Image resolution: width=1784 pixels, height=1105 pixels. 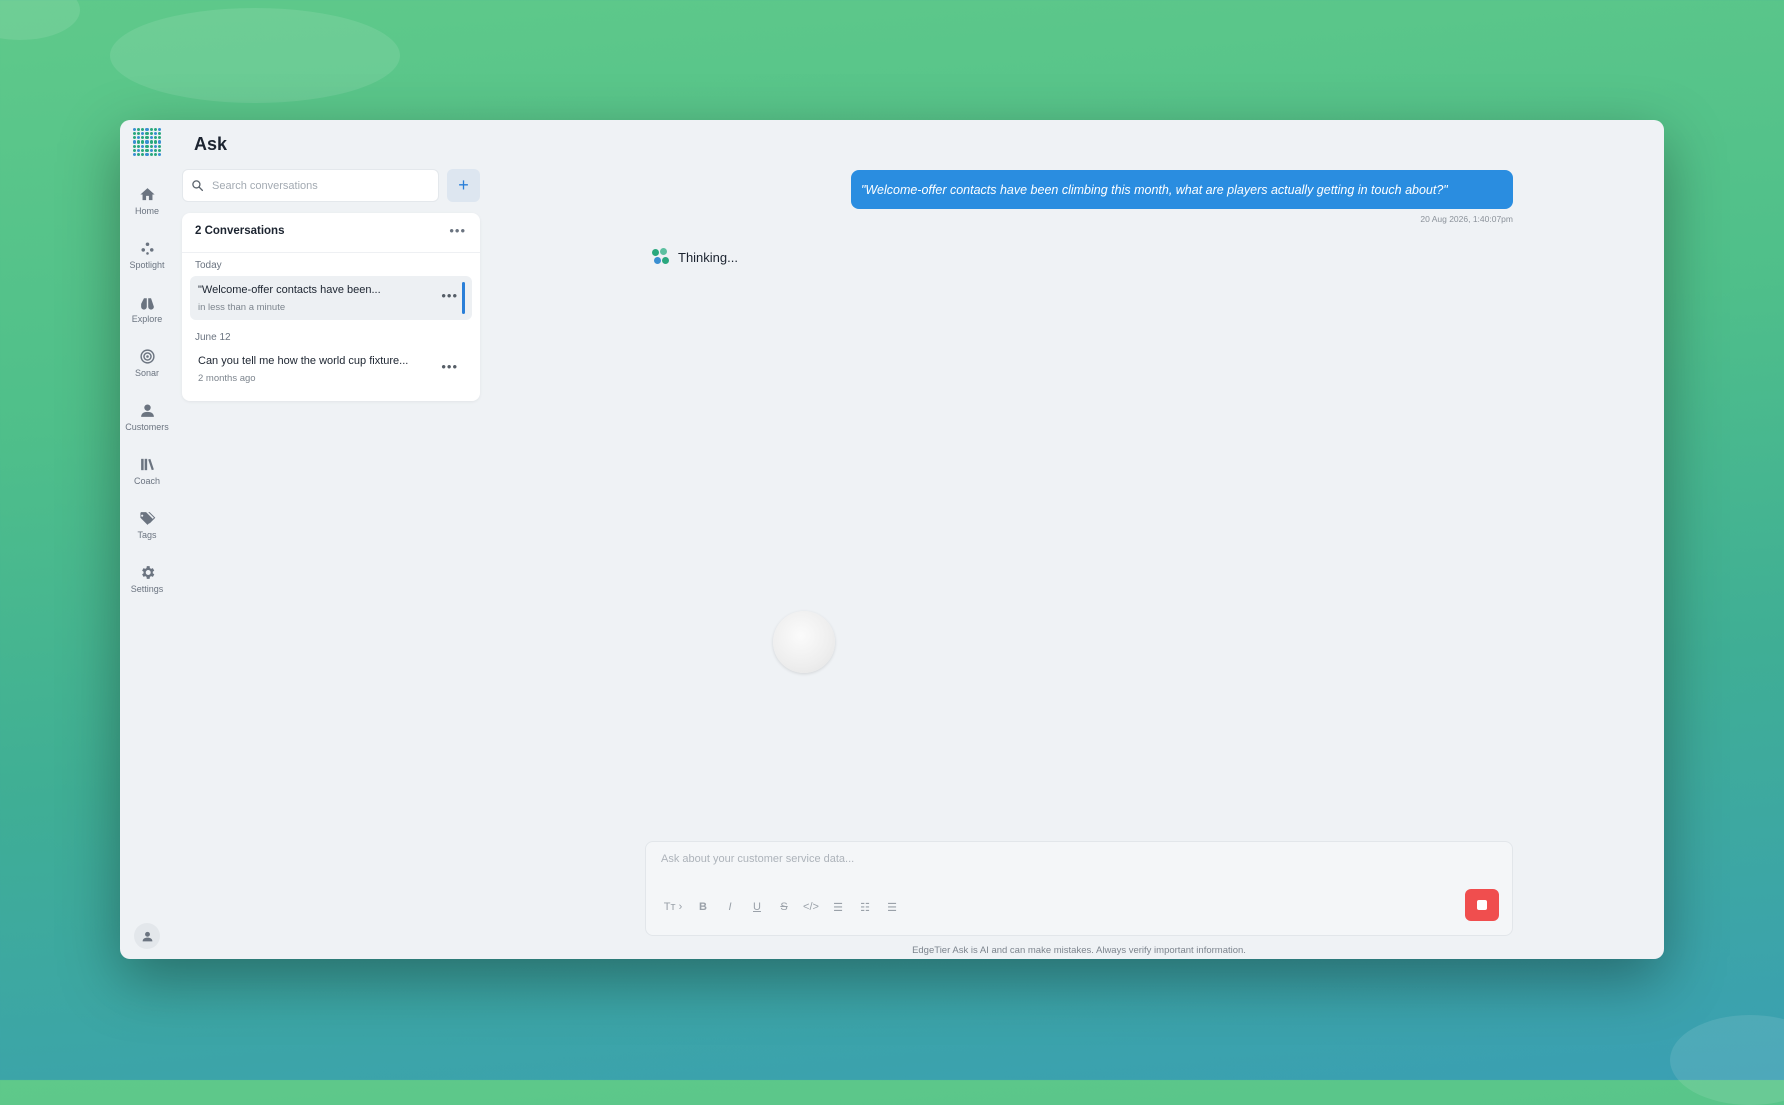 I want to click on code-button: </>, so click(x=811, y=907).